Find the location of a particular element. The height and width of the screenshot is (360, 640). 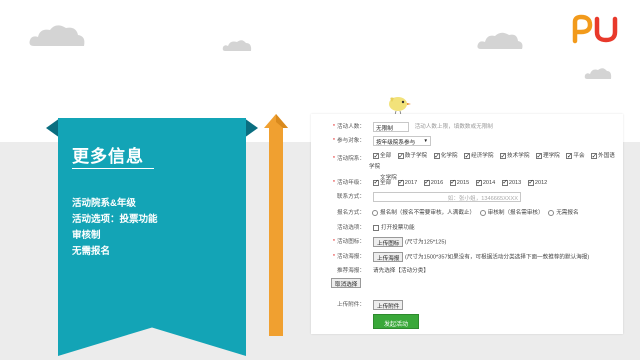

poster-label: 活动海报： is located at coordinates (351, 257).